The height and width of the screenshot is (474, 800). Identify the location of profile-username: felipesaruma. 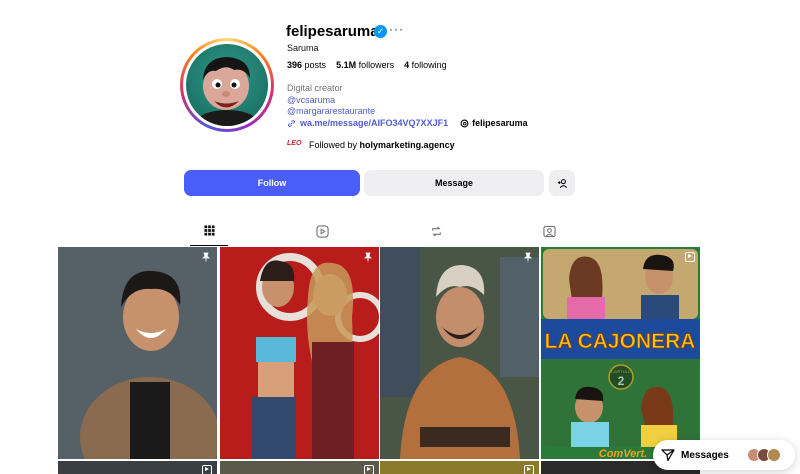
(332, 31).